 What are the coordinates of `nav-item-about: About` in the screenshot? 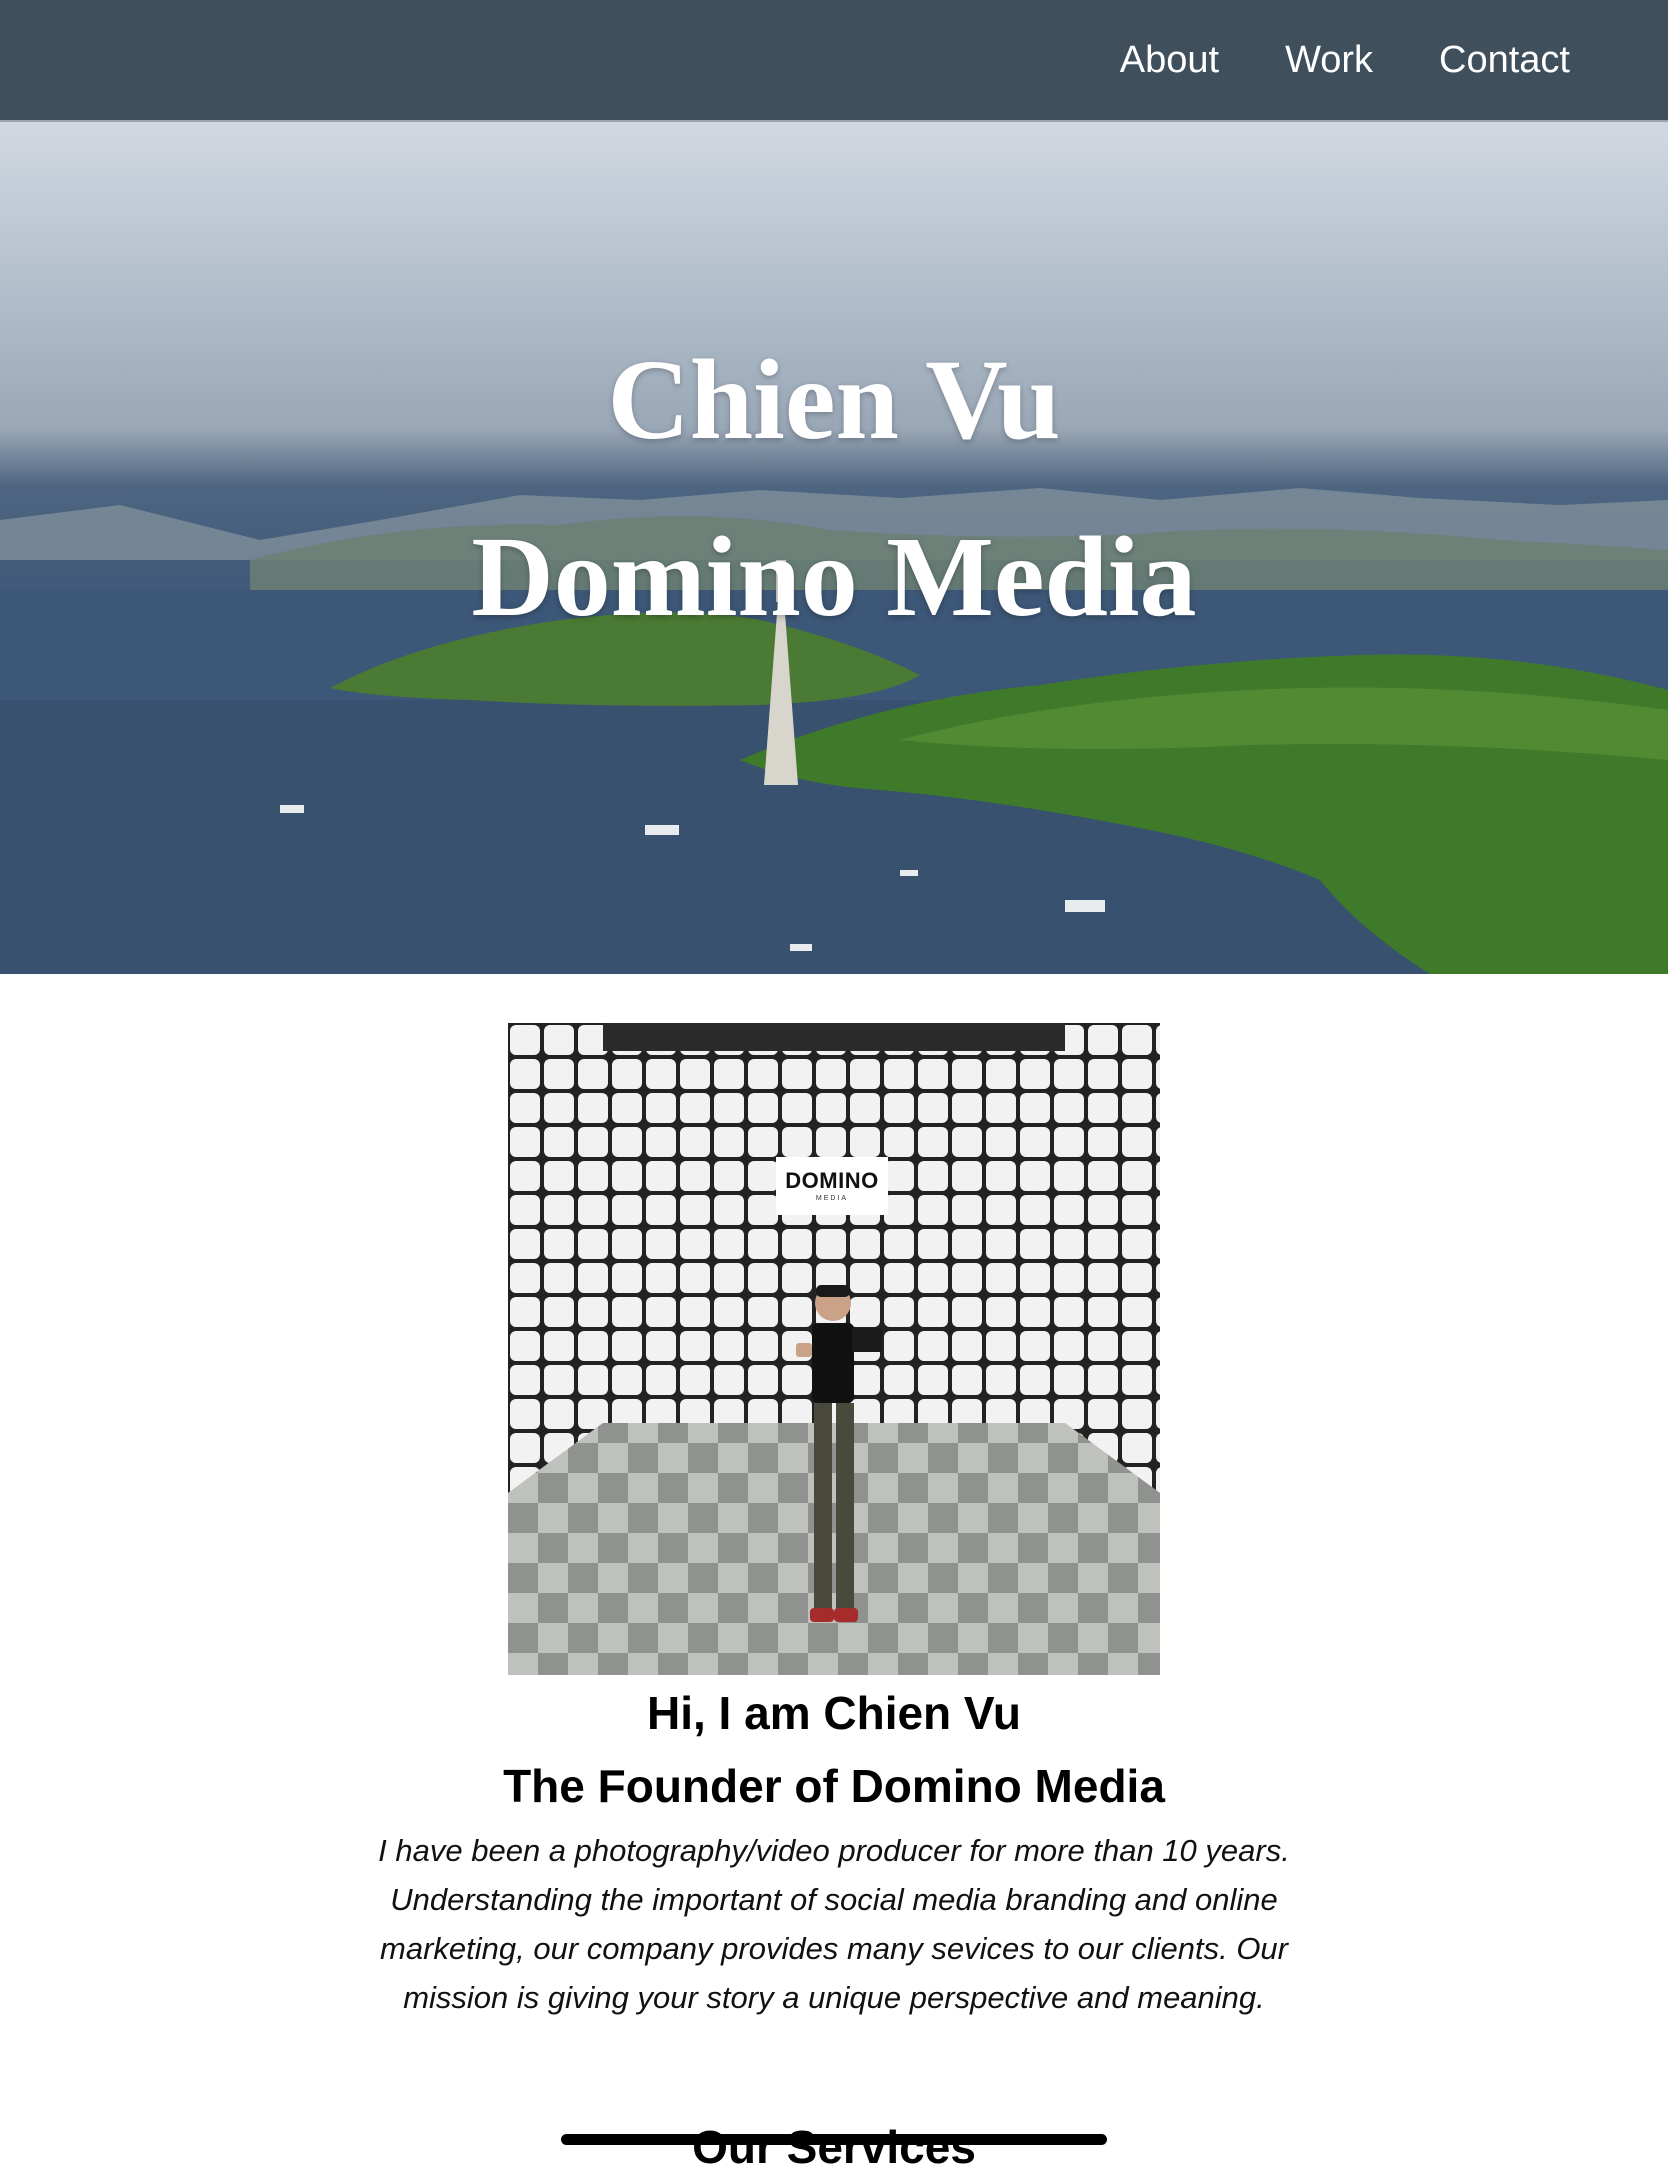 It's located at (1169, 60).